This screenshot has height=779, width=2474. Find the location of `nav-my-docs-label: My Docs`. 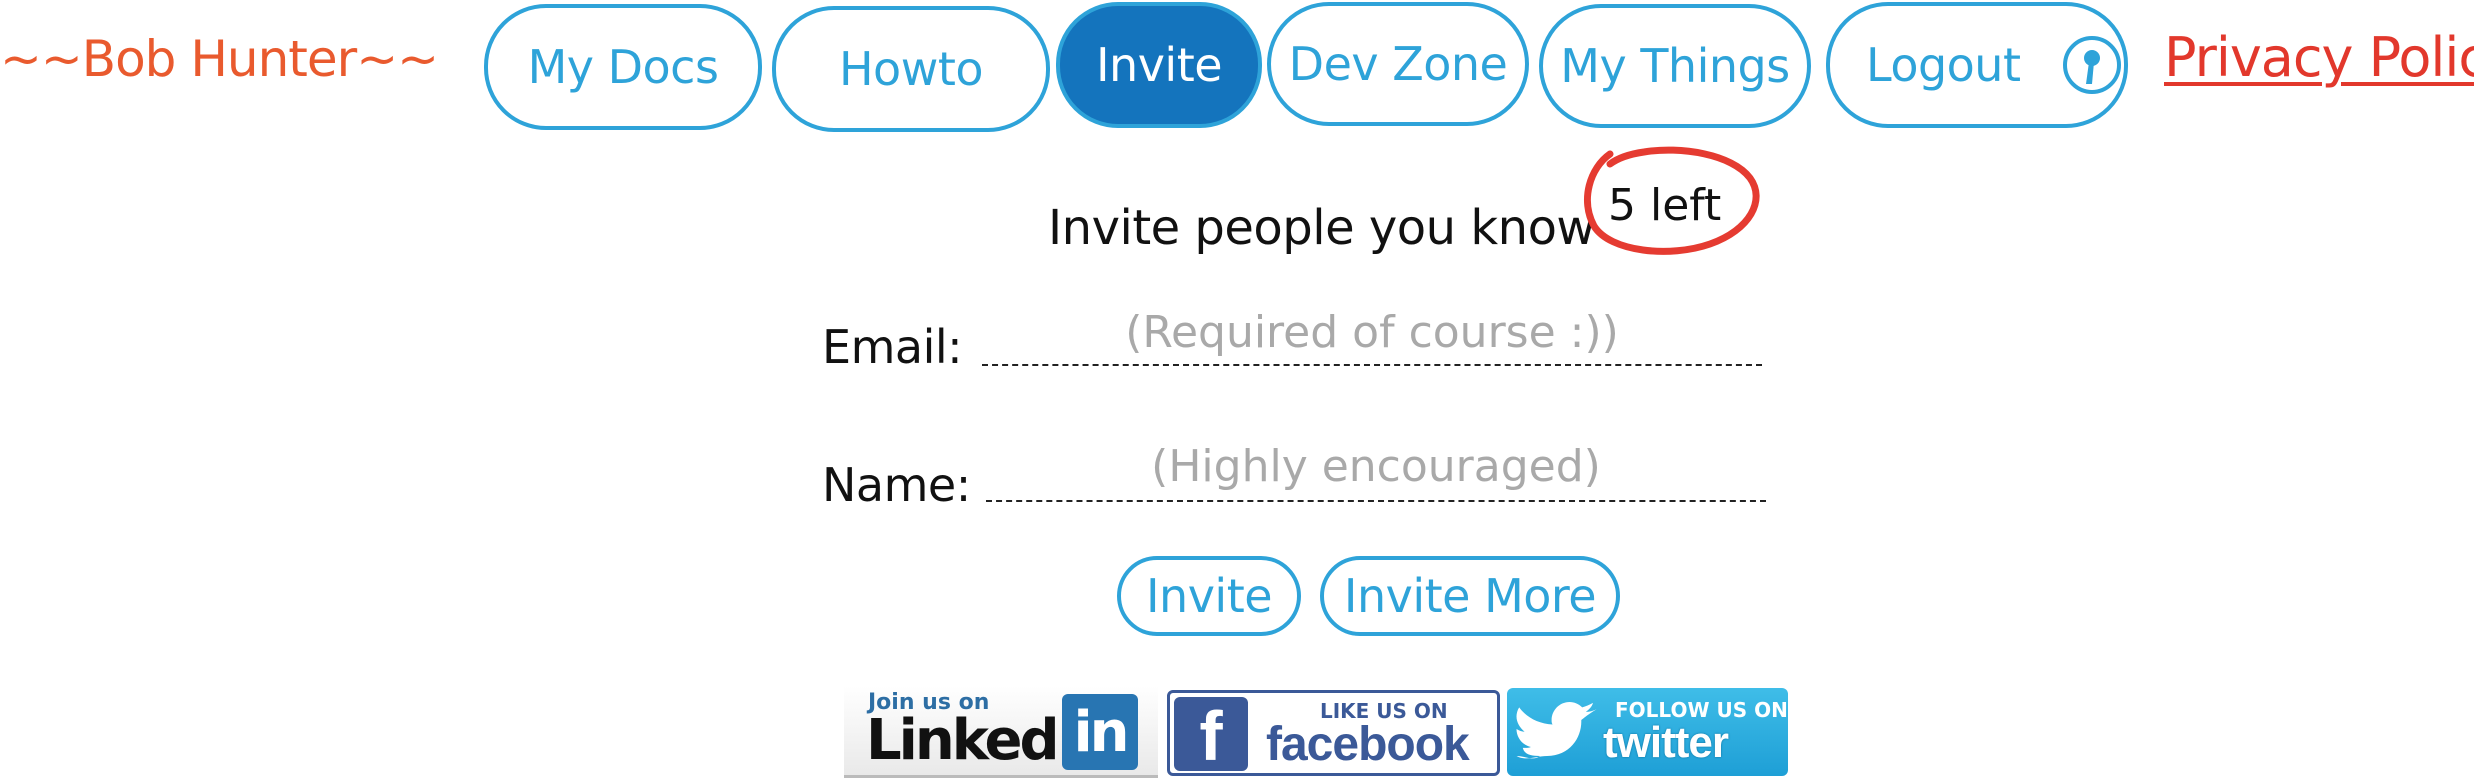

nav-my-docs-label: My Docs is located at coordinates (623, 67).